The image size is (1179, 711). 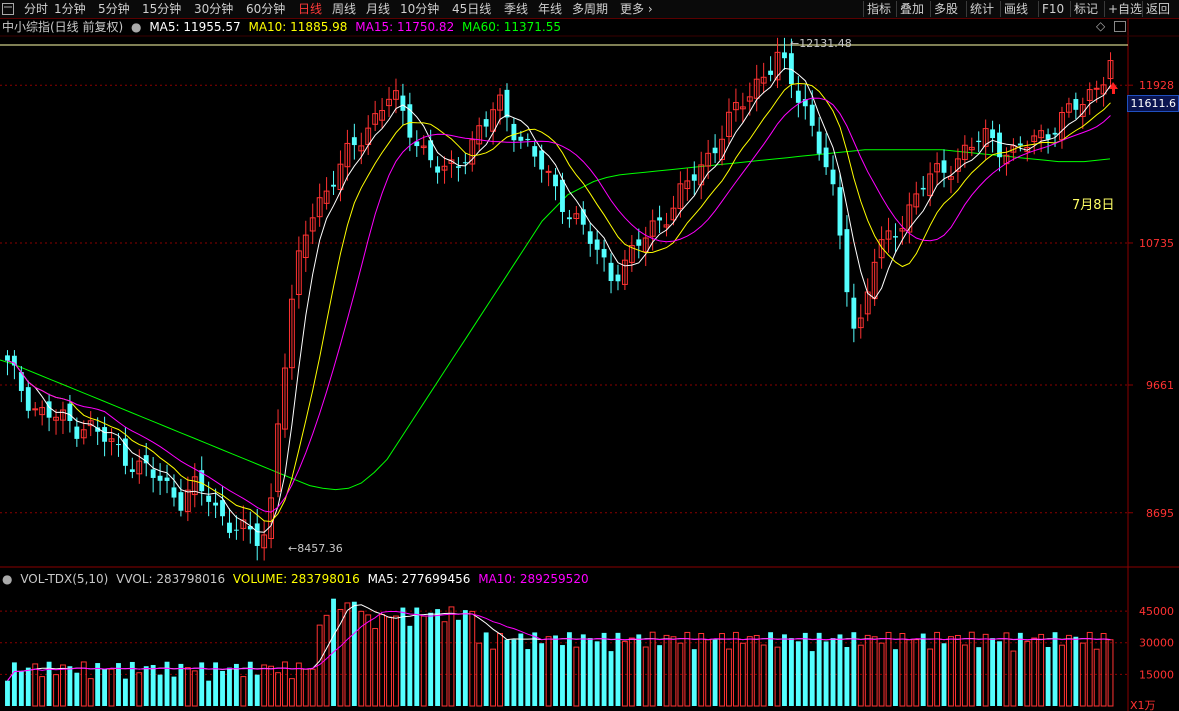 I want to click on window-menu-icon, so click(x=8, y=9).